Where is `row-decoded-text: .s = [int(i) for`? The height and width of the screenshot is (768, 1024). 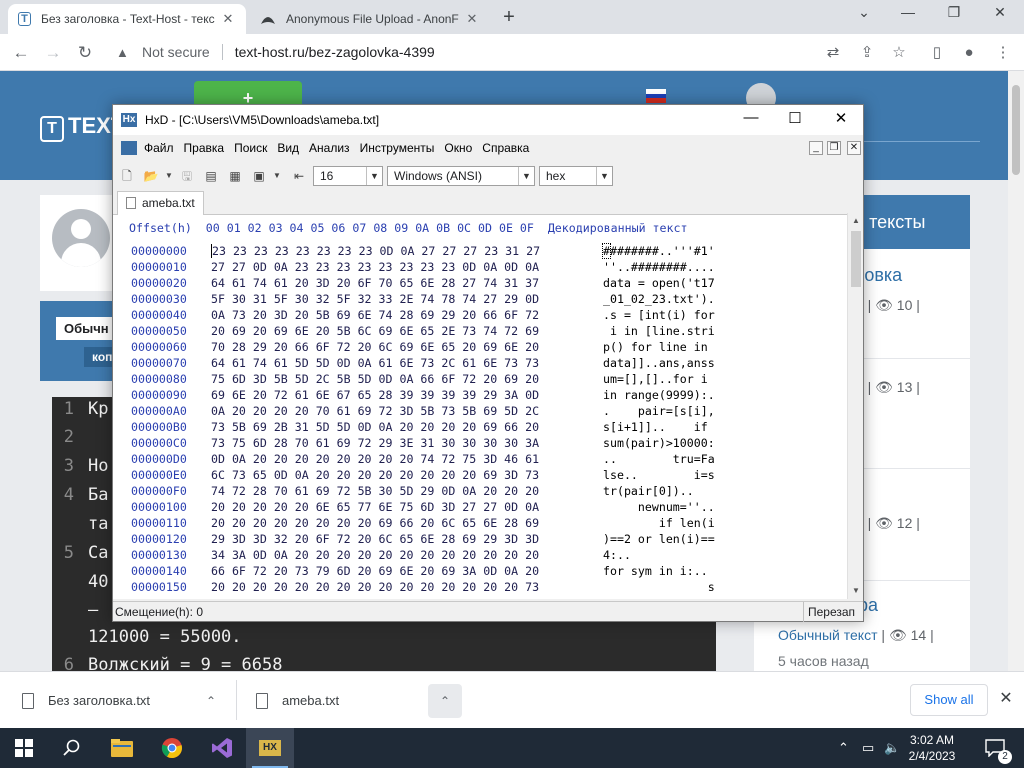 row-decoded-text: .s = [int(i) for is located at coordinates (659, 315).